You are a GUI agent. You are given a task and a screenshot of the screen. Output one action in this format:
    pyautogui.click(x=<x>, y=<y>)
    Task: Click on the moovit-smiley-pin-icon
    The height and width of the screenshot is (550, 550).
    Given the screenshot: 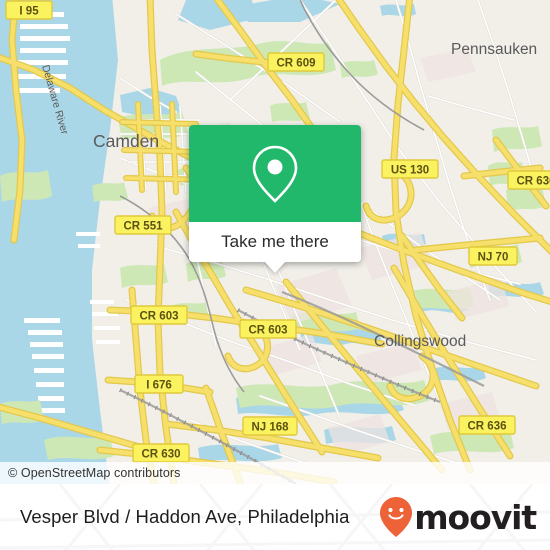 What is the action you would take?
    pyautogui.click(x=396, y=517)
    